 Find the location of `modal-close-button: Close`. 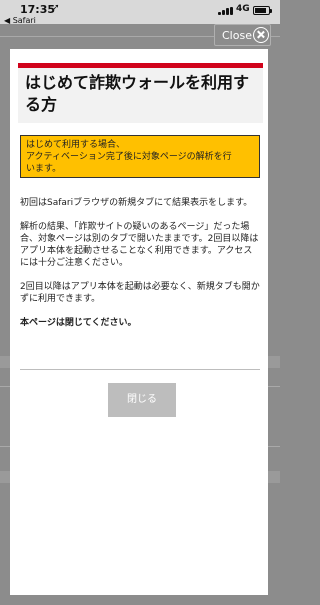

modal-close-button: Close is located at coordinates (242, 35).